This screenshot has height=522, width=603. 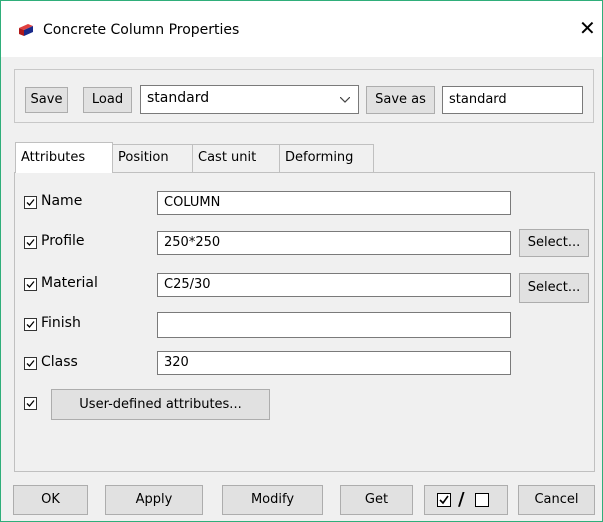 What do you see at coordinates (334, 325) in the screenshot?
I see `finish-input` at bounding box center [334, 325].